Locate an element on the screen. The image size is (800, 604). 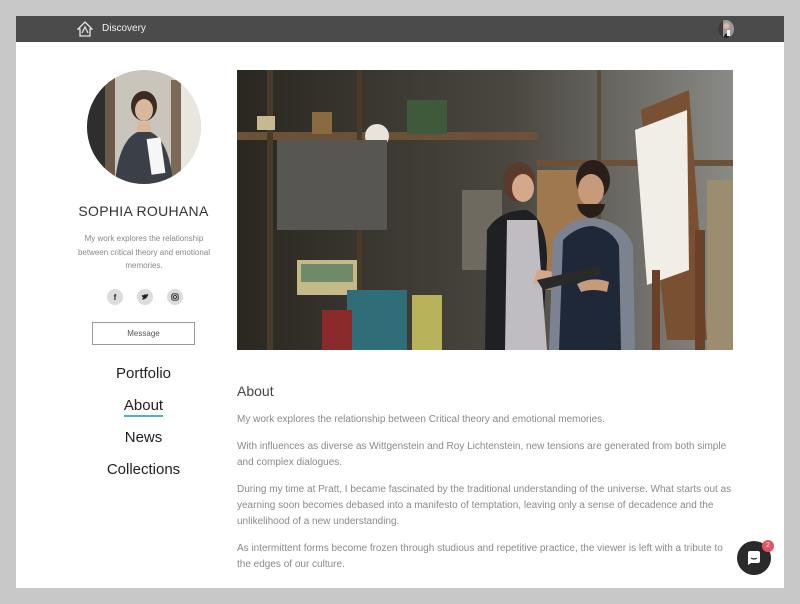
user-avatar is located at coordinates (726, 29).